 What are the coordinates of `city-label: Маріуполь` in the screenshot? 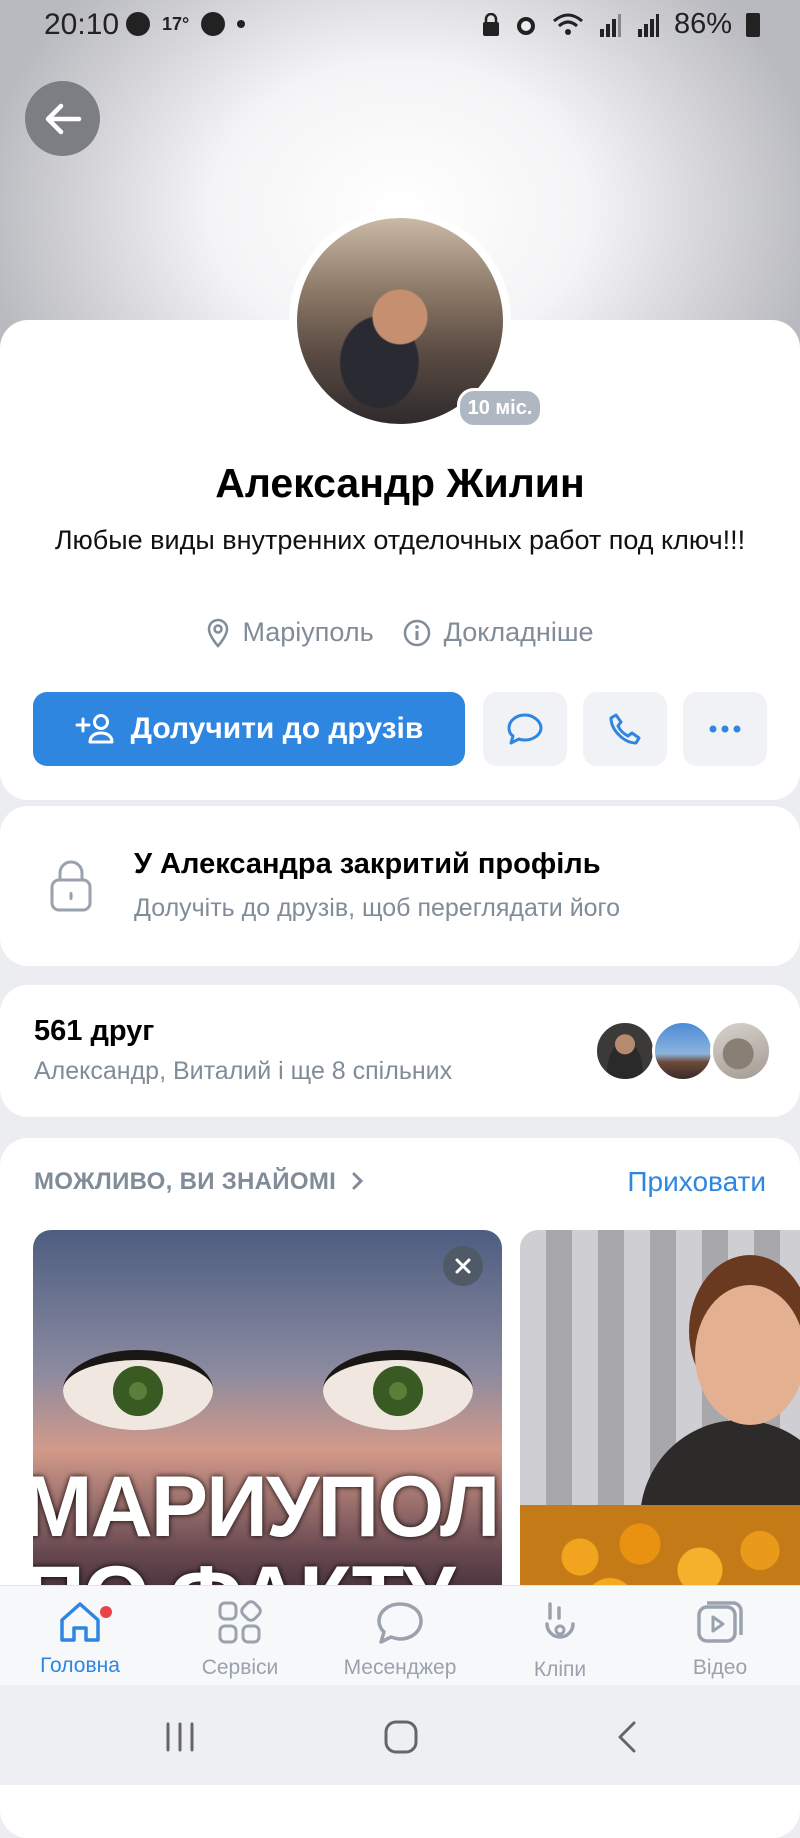 It's located at (308, 632).